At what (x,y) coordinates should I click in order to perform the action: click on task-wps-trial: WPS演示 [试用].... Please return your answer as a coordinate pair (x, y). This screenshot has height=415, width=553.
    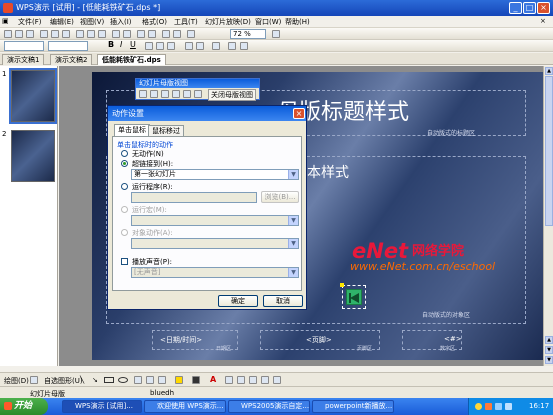
    Looking at the image, I should click on (102, 406).